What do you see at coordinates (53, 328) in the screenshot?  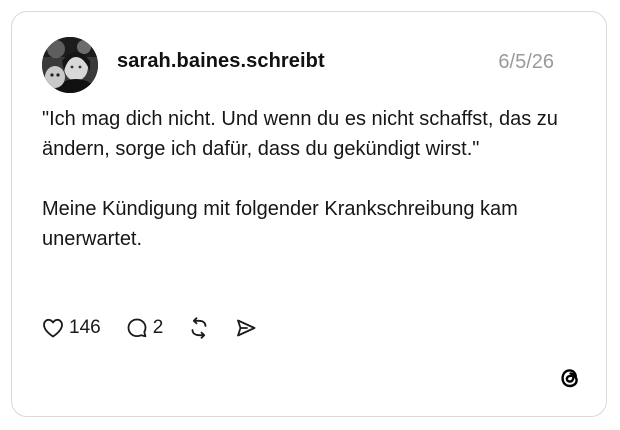 I see `heart-icon` at bounding box center [53, 328].